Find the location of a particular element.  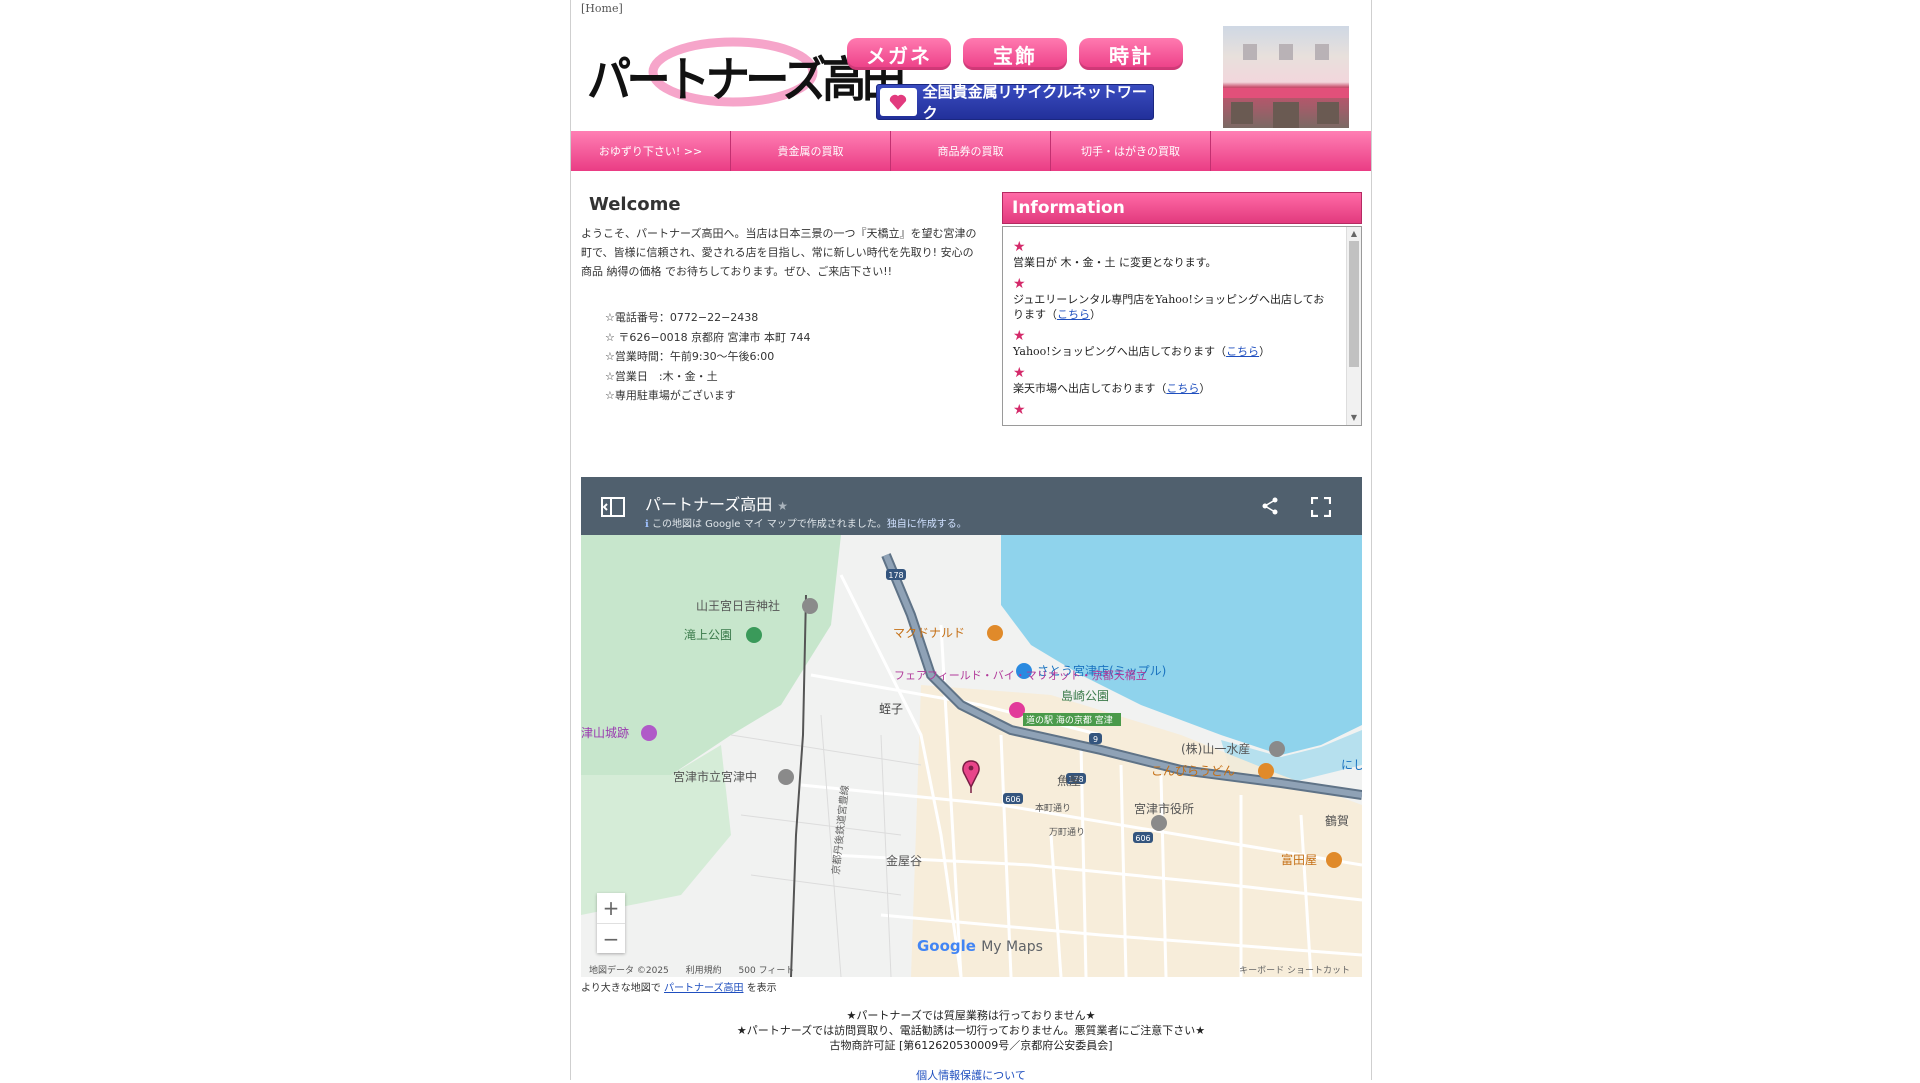

category-watch-button: 時計 is located at coordinates (1131, 54).